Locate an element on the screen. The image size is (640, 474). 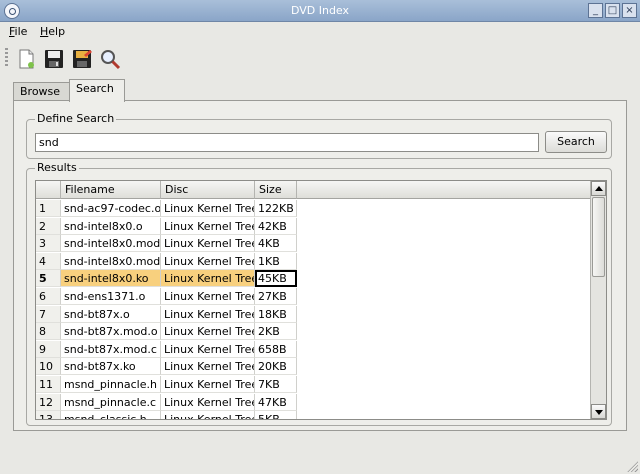
table-row: 6 snd-ens1371.o Linux Kernel Tree 27KB is located at coordinates (167, 296).